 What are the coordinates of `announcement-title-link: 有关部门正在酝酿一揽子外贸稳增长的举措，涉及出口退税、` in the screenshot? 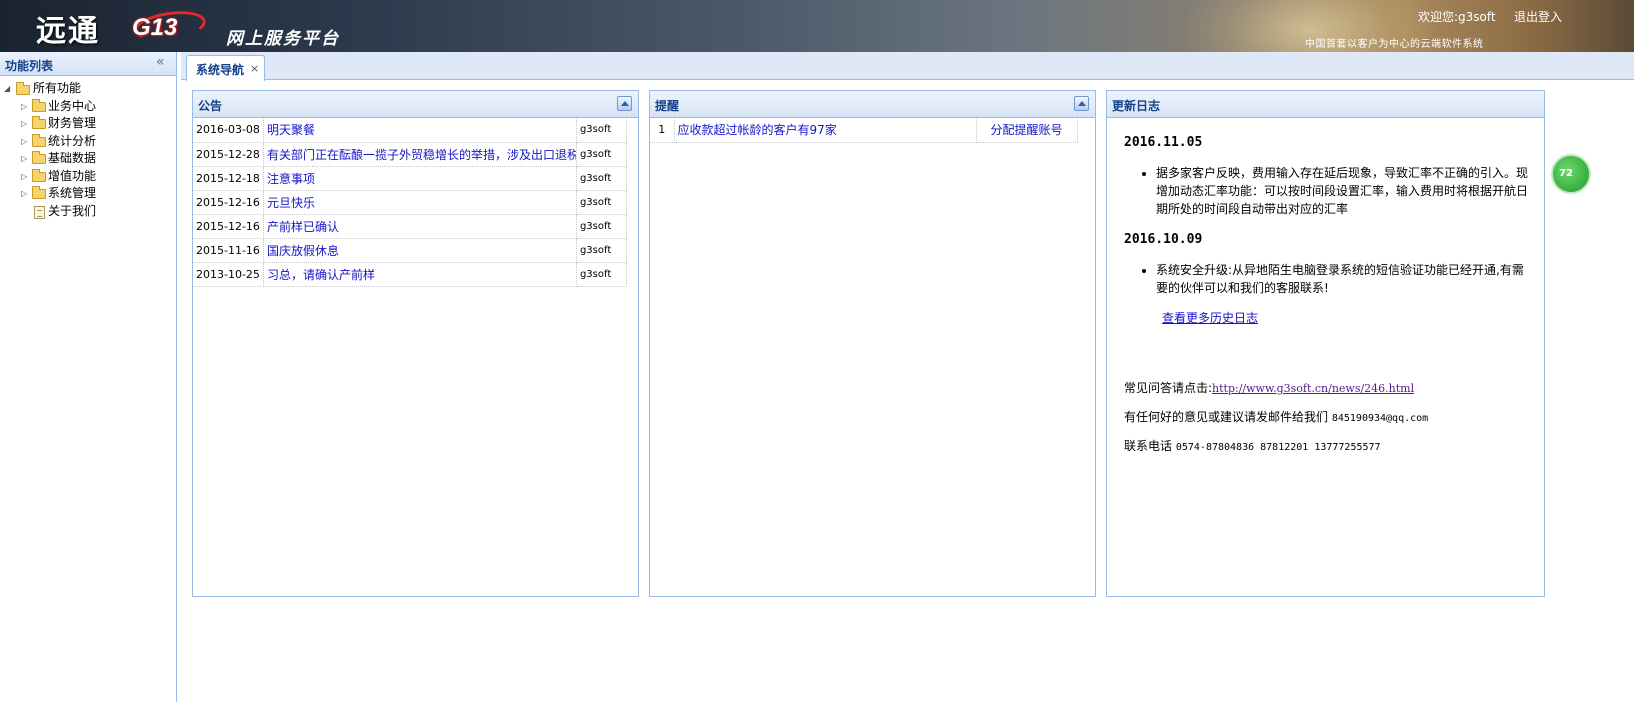 It's located at (420, 154).